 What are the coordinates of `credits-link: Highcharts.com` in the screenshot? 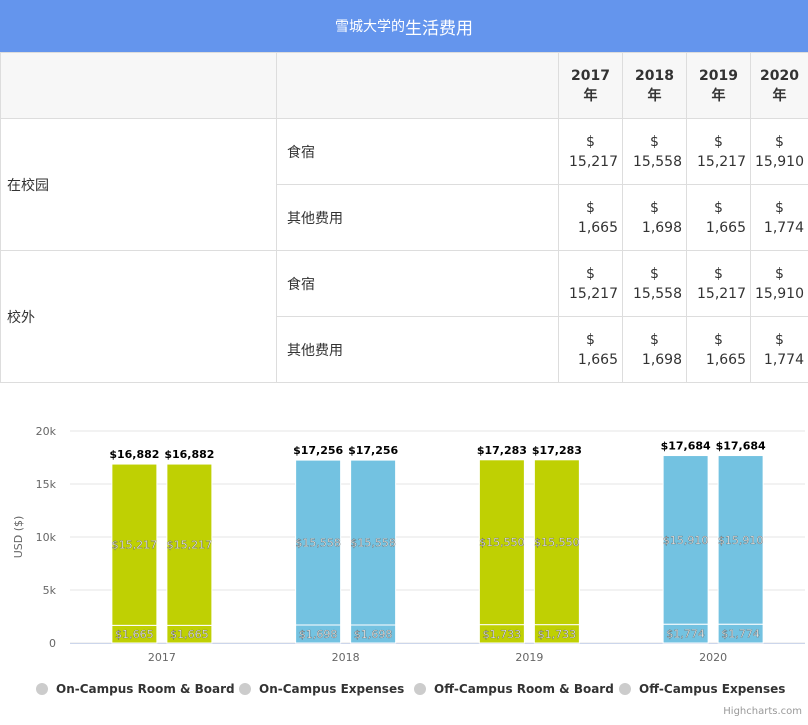 It's located at (762, 711).